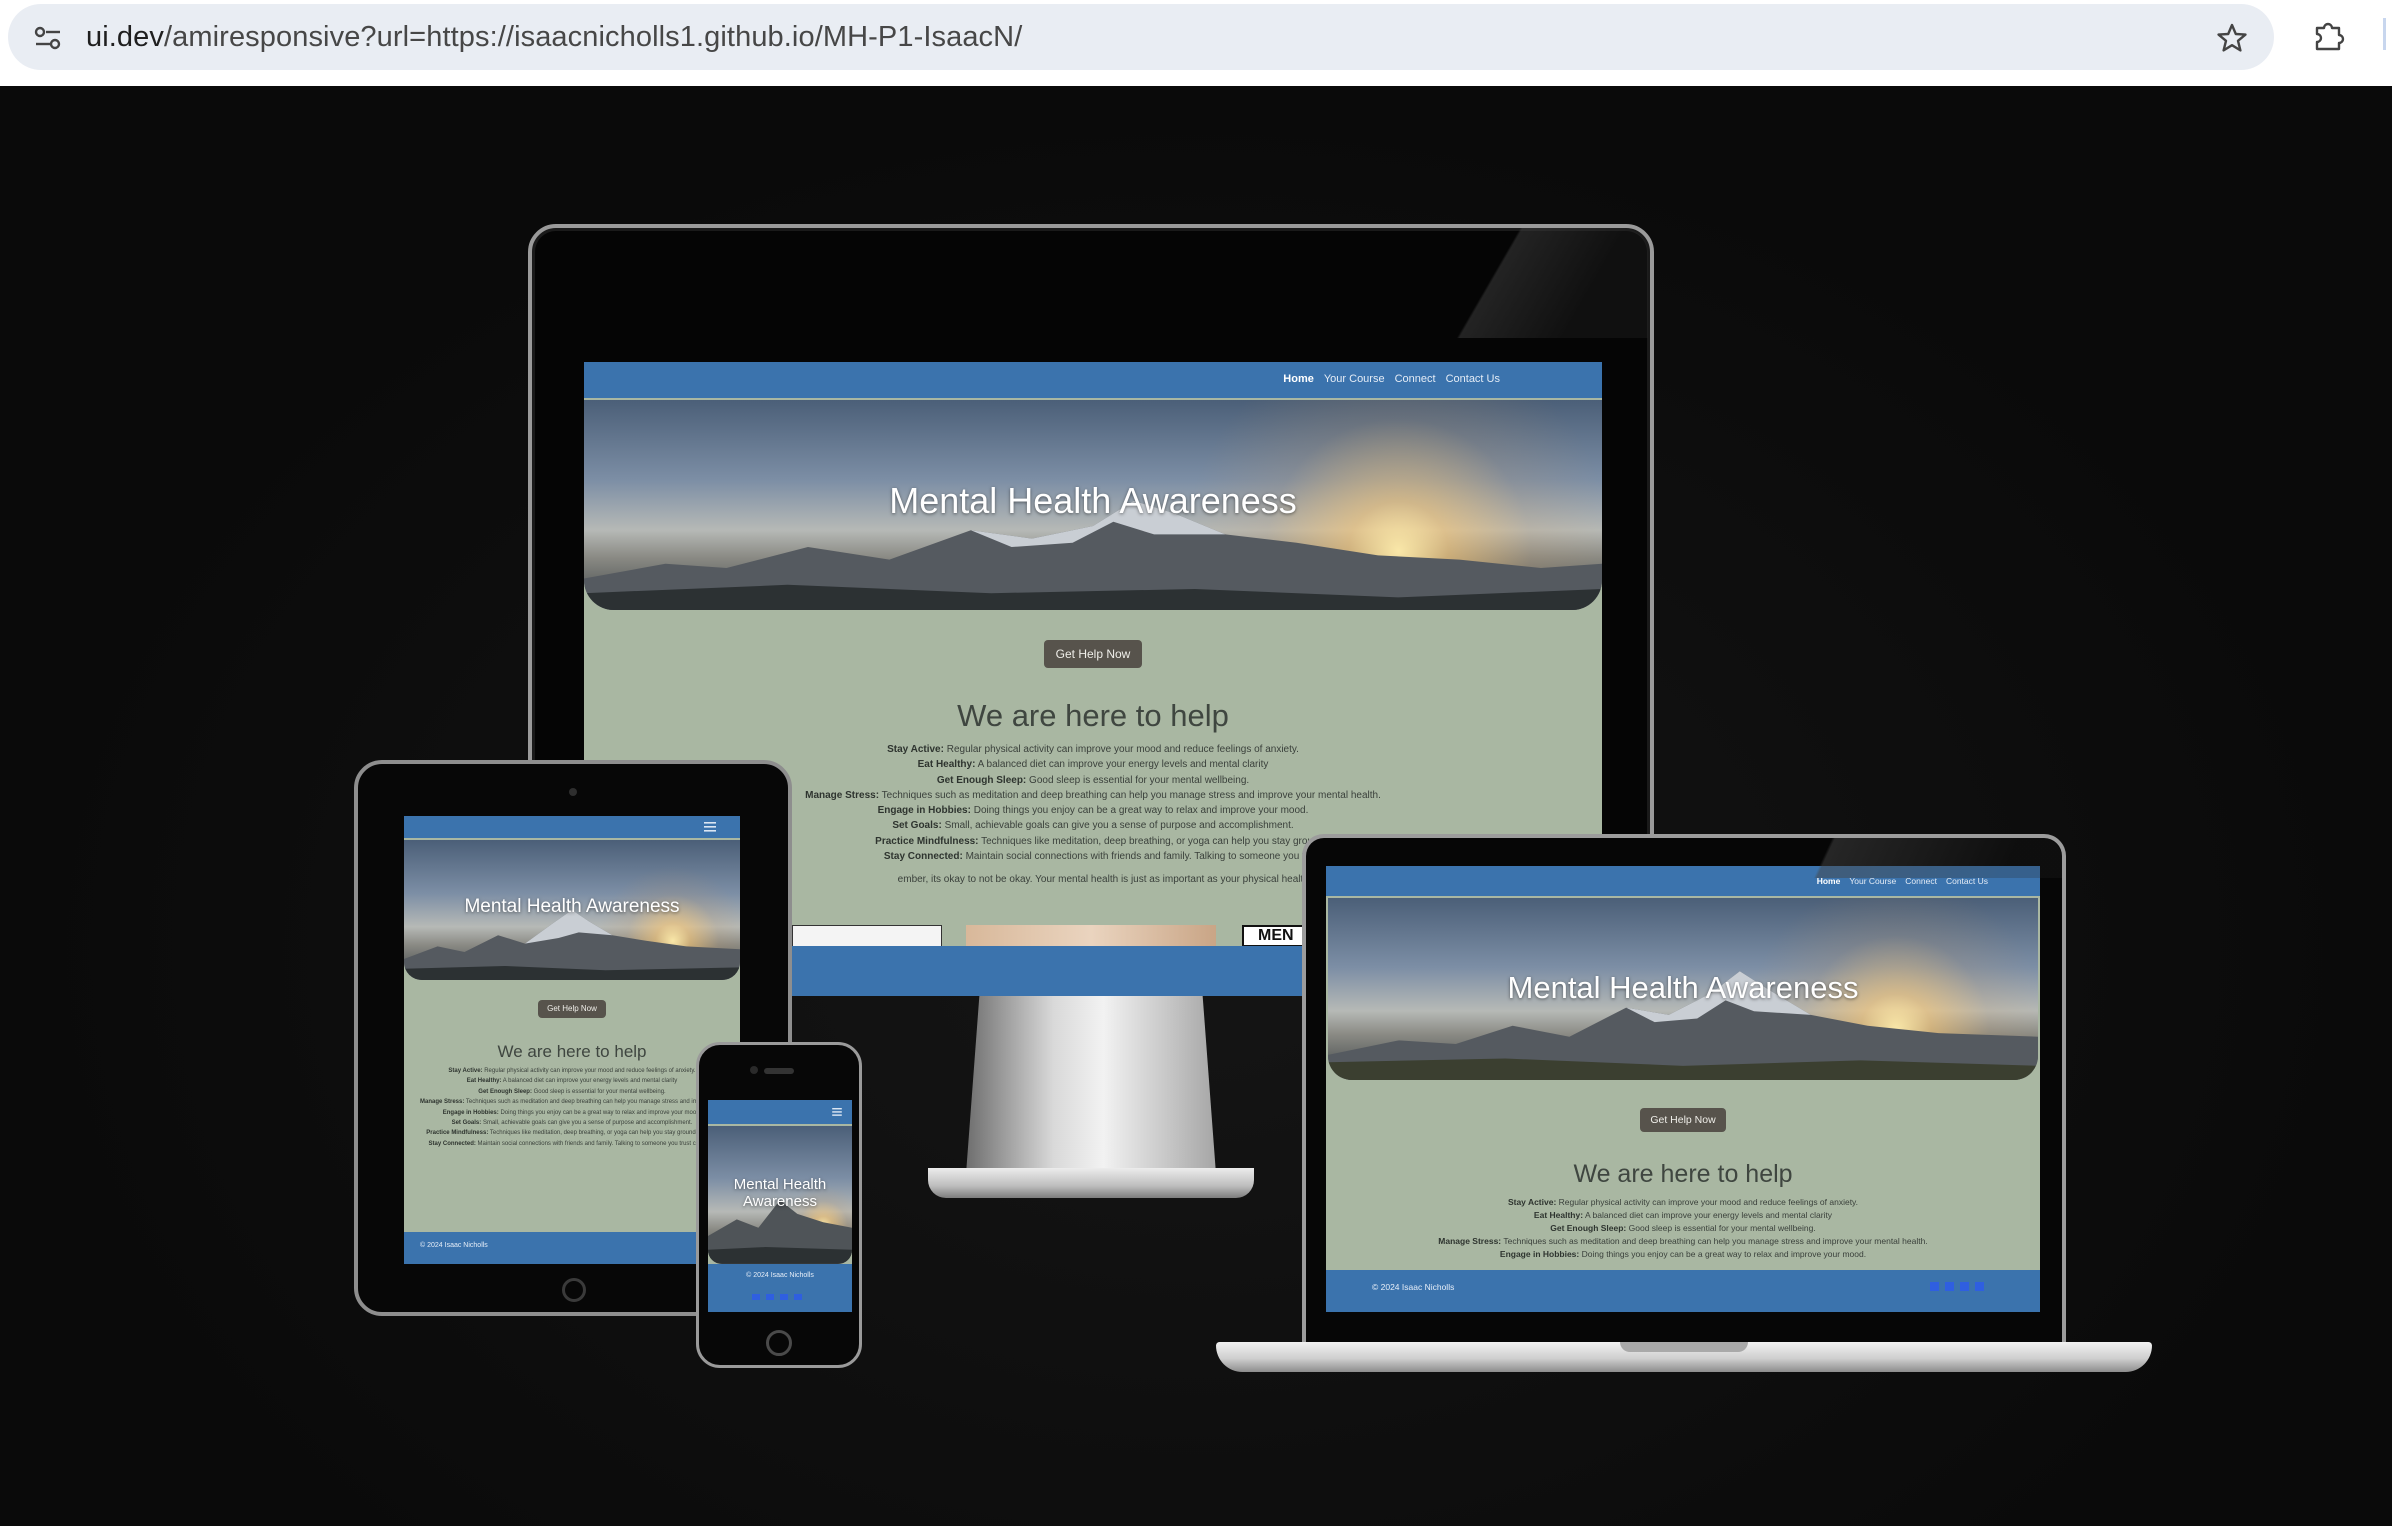 This screenshot has width=2392, height=1526. I want to click on laptop-hero-title: Mental Health Awareness, so click(1683, 987).